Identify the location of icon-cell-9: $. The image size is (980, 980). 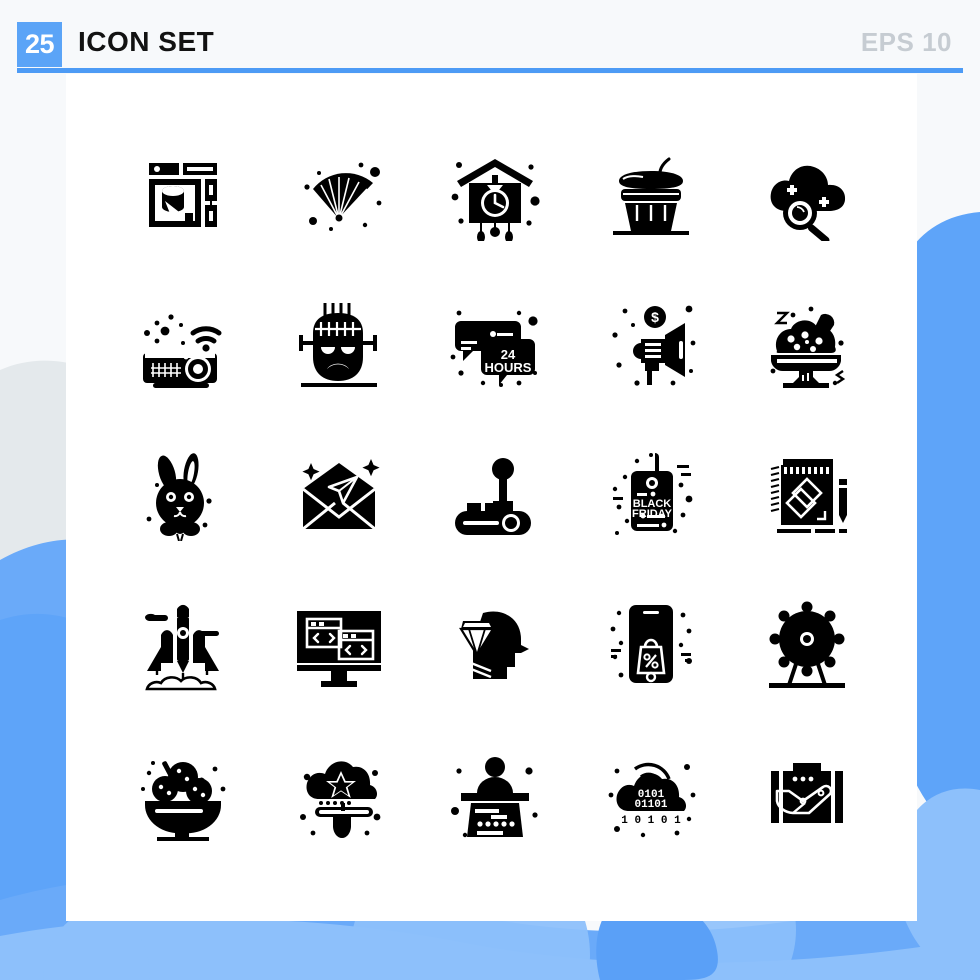
(651, 343).